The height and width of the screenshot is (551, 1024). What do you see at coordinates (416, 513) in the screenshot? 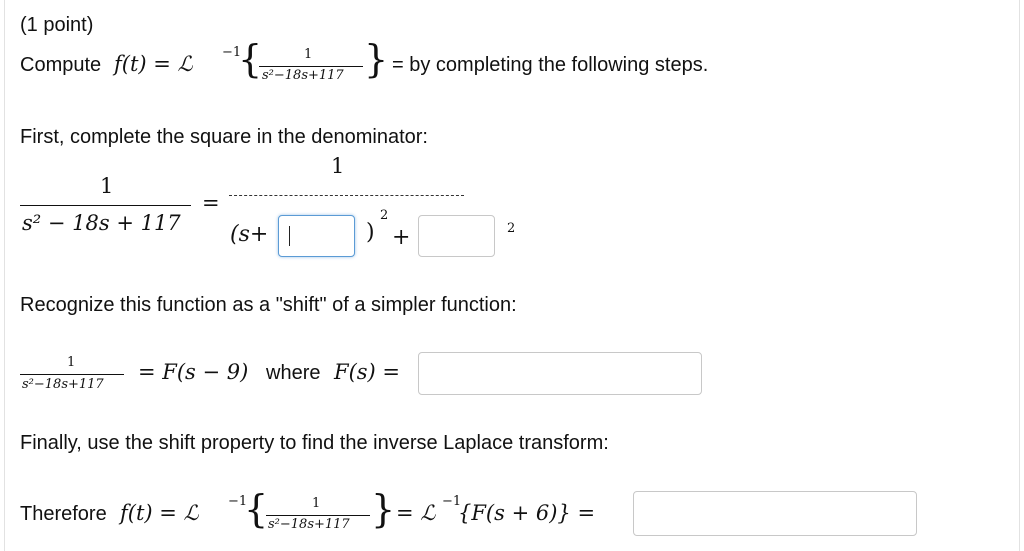
I see `step3-middle: = ℒ` at bounding box center [416, 513].